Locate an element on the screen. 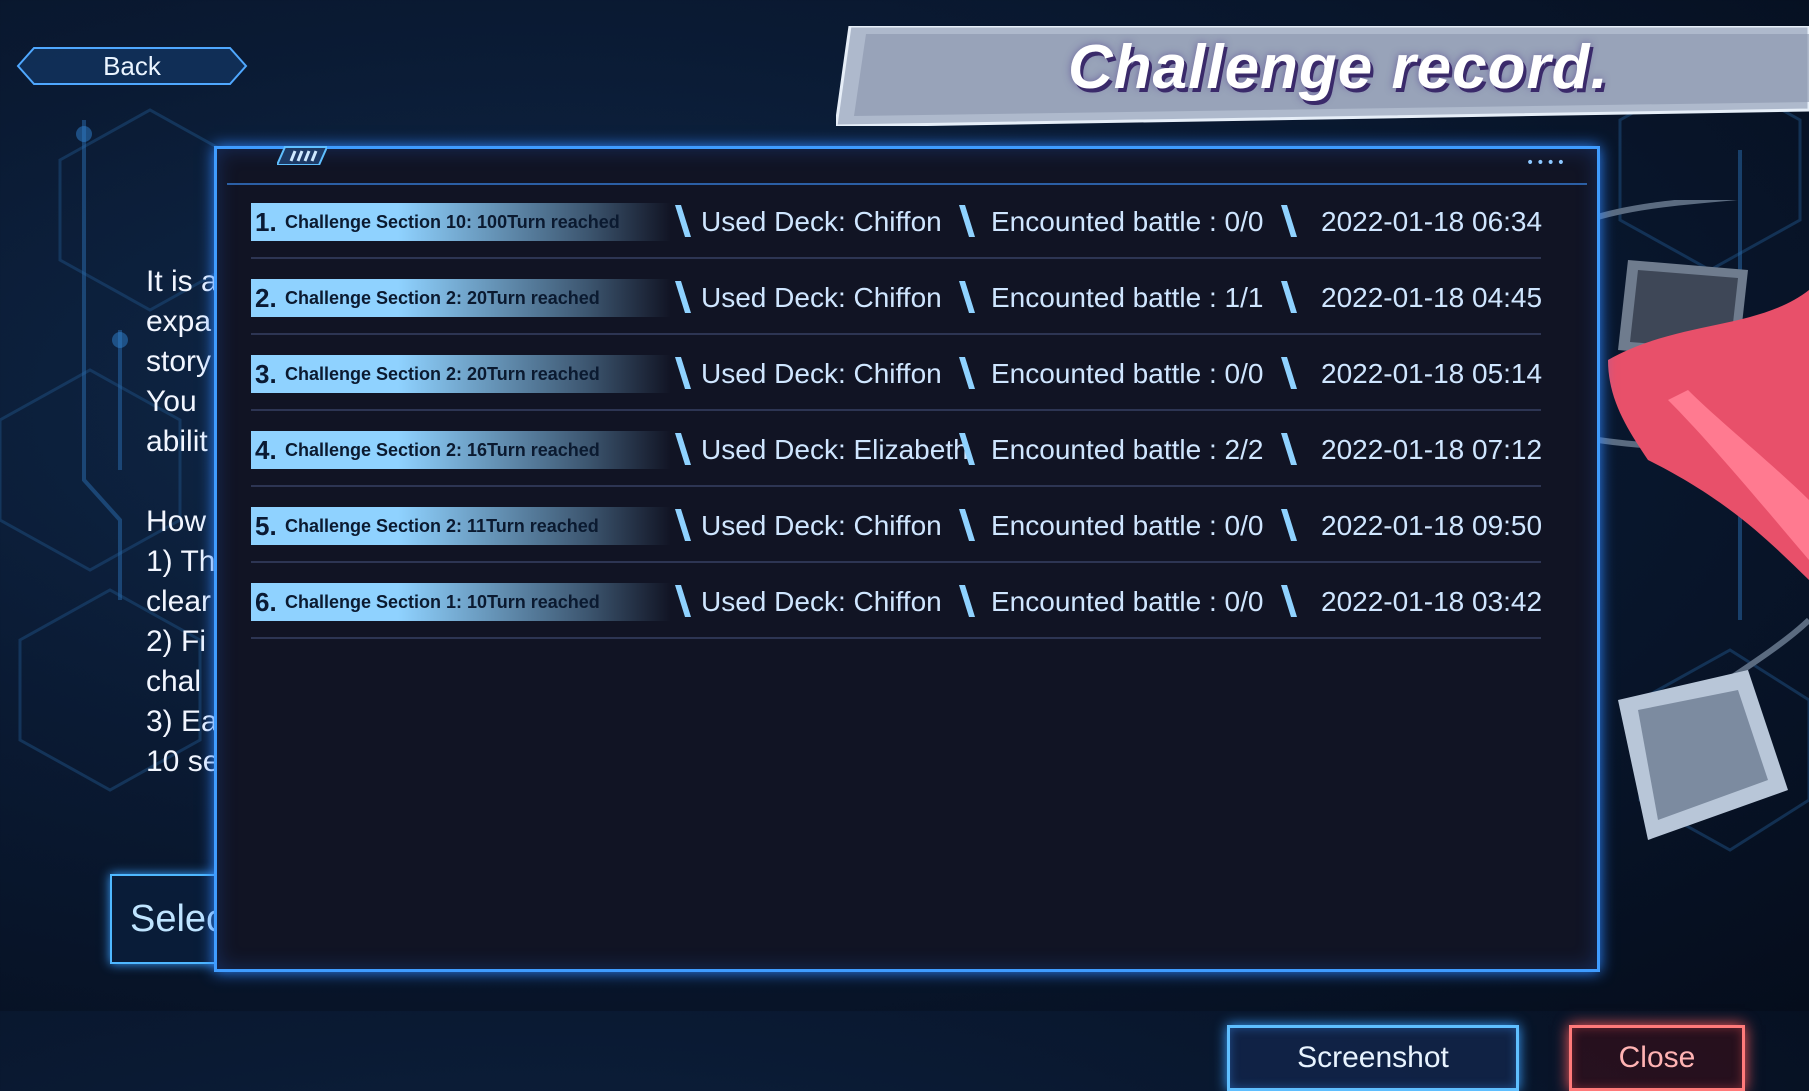 The image size is (1809, 1091). record-rank-badge: 3. Challenge Section 2: 20Turn reached is located at coordinates (461, 374).